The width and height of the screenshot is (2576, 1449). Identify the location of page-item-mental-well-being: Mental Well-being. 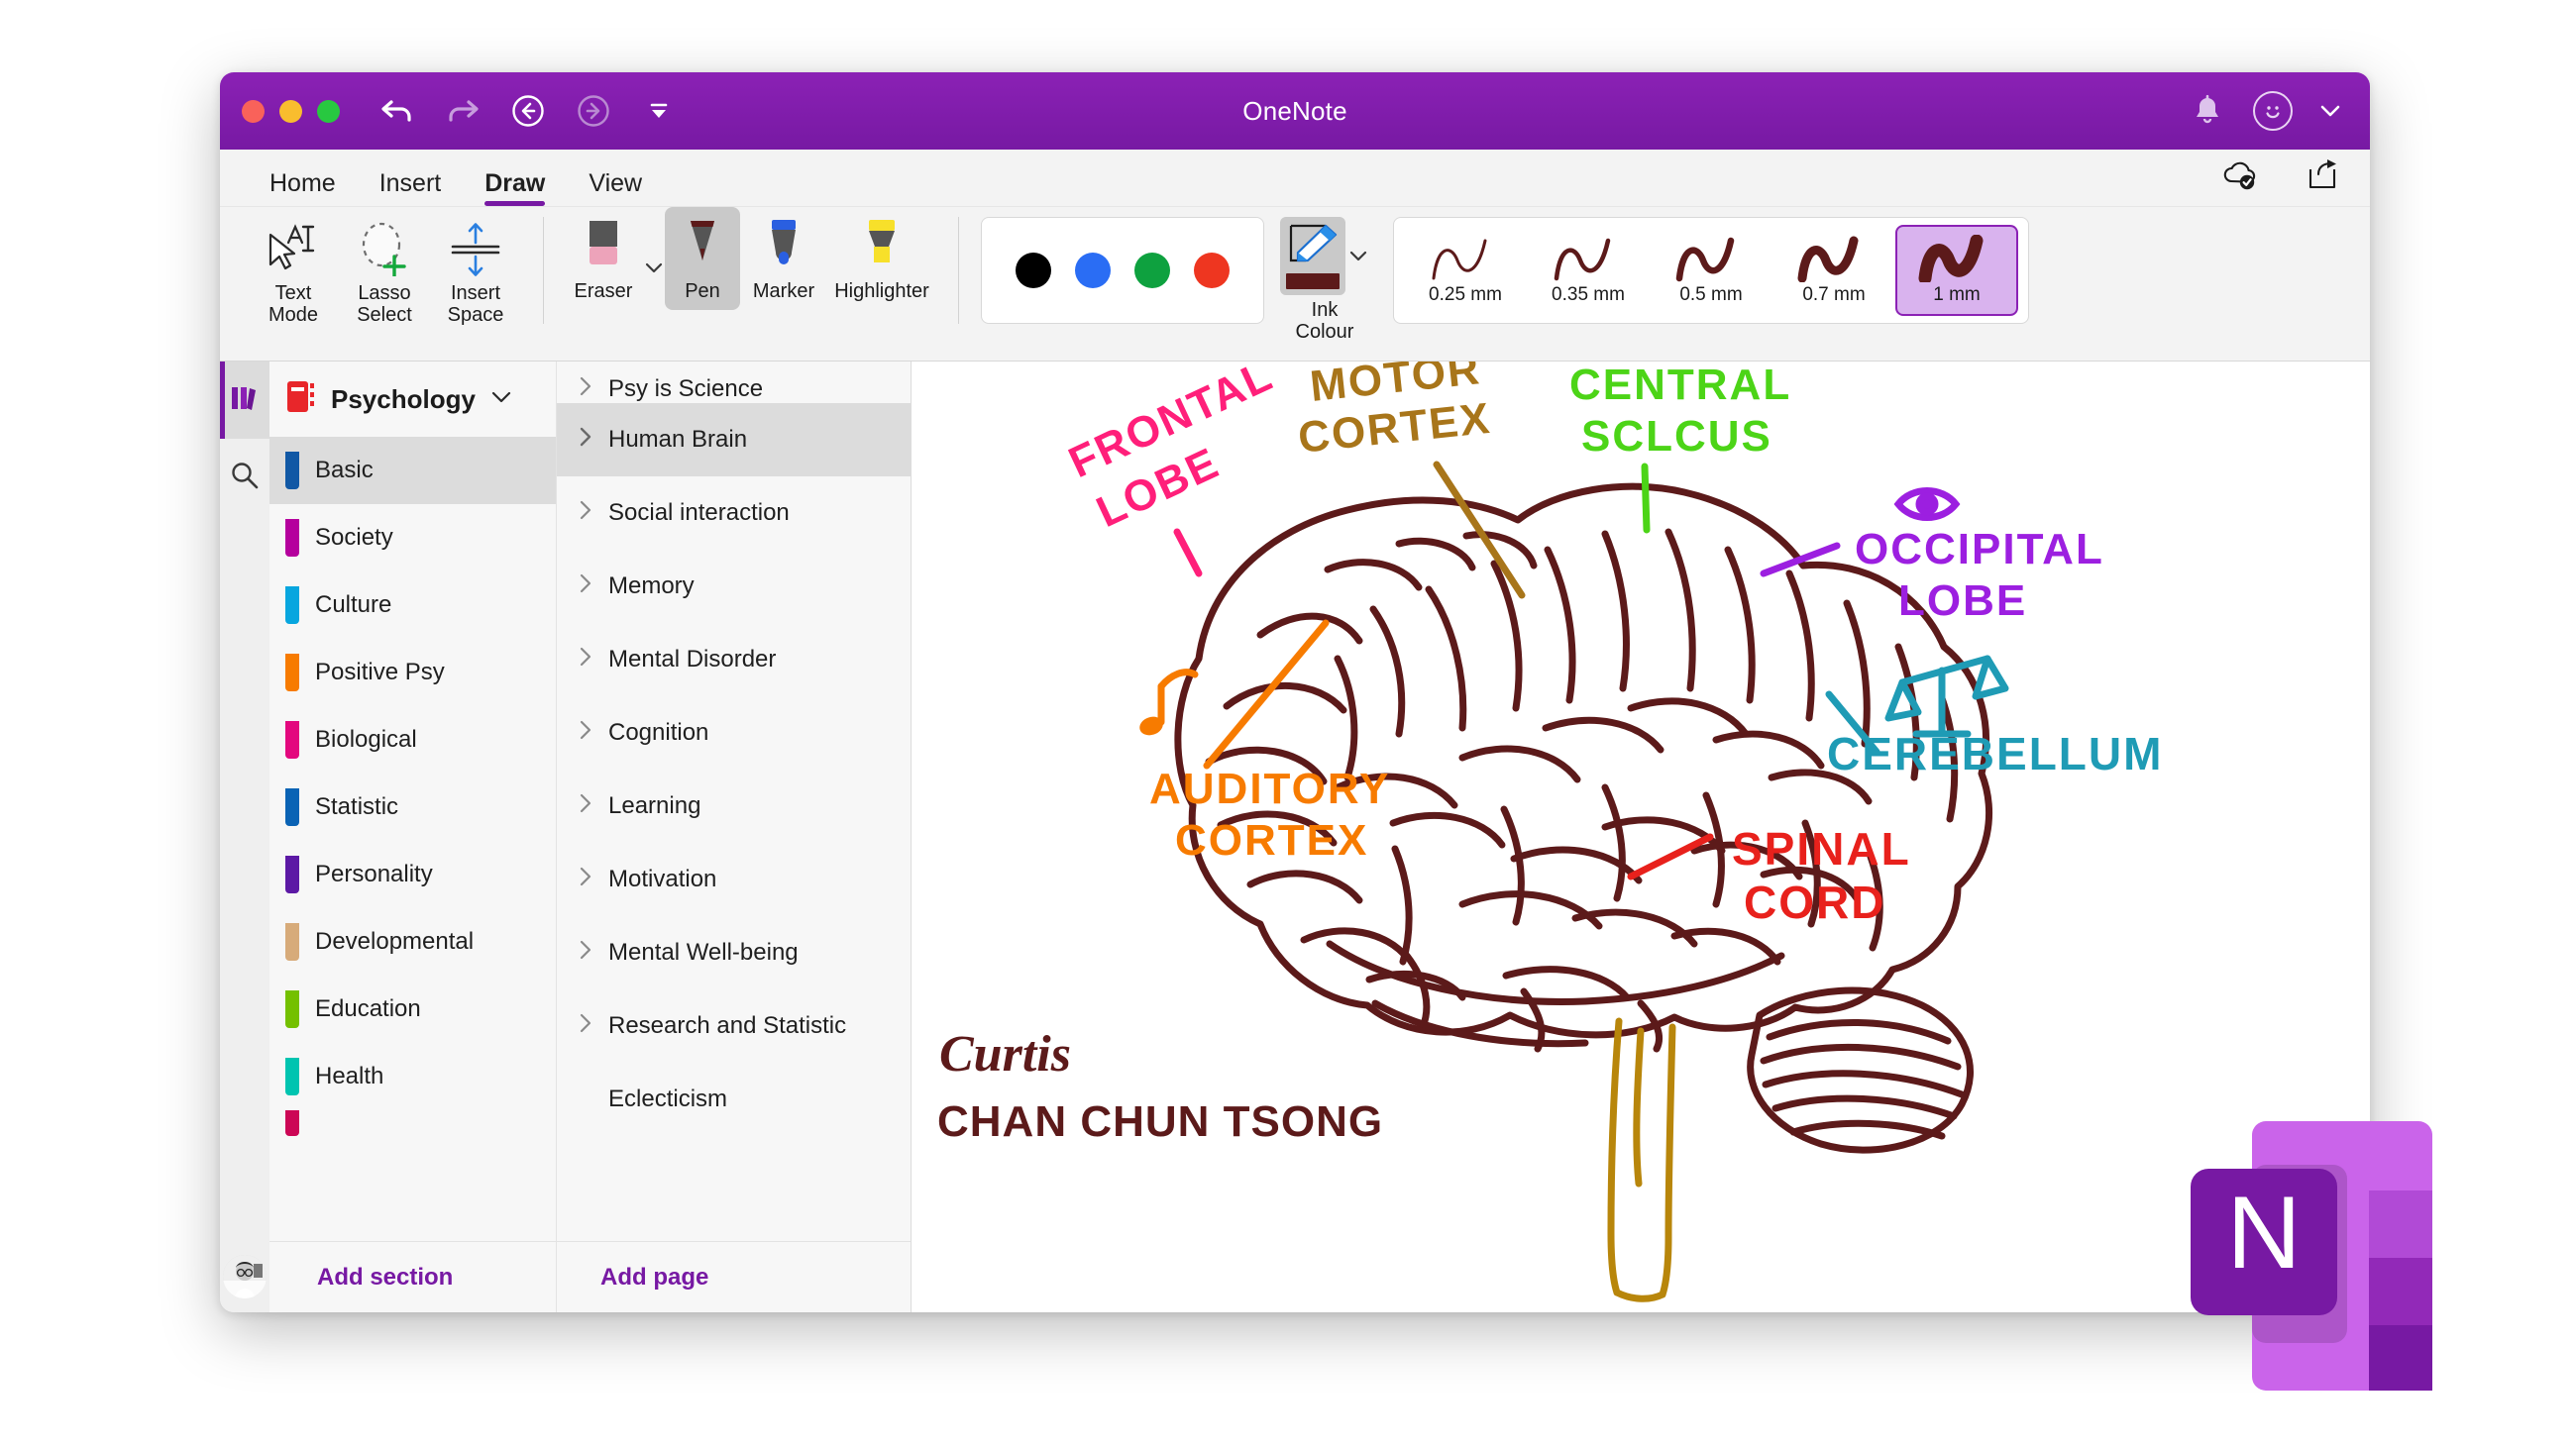
(734, 952).